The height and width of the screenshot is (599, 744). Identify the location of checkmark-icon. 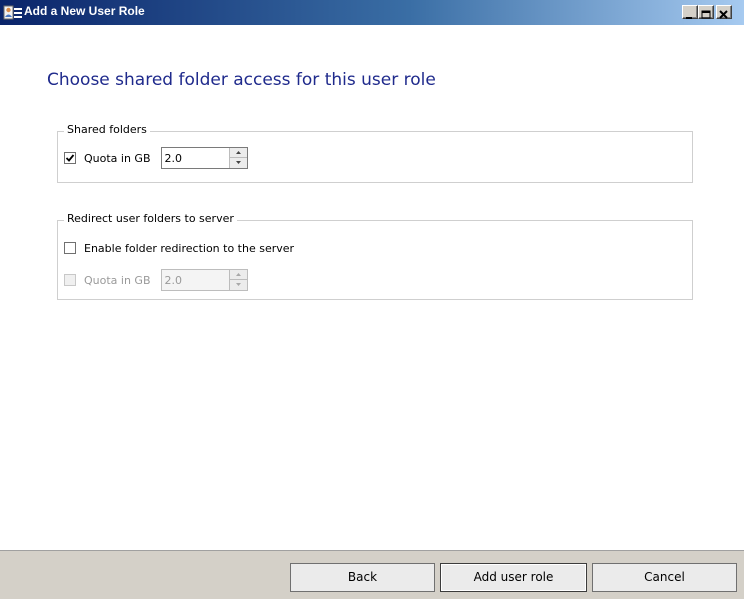
(70, 158).